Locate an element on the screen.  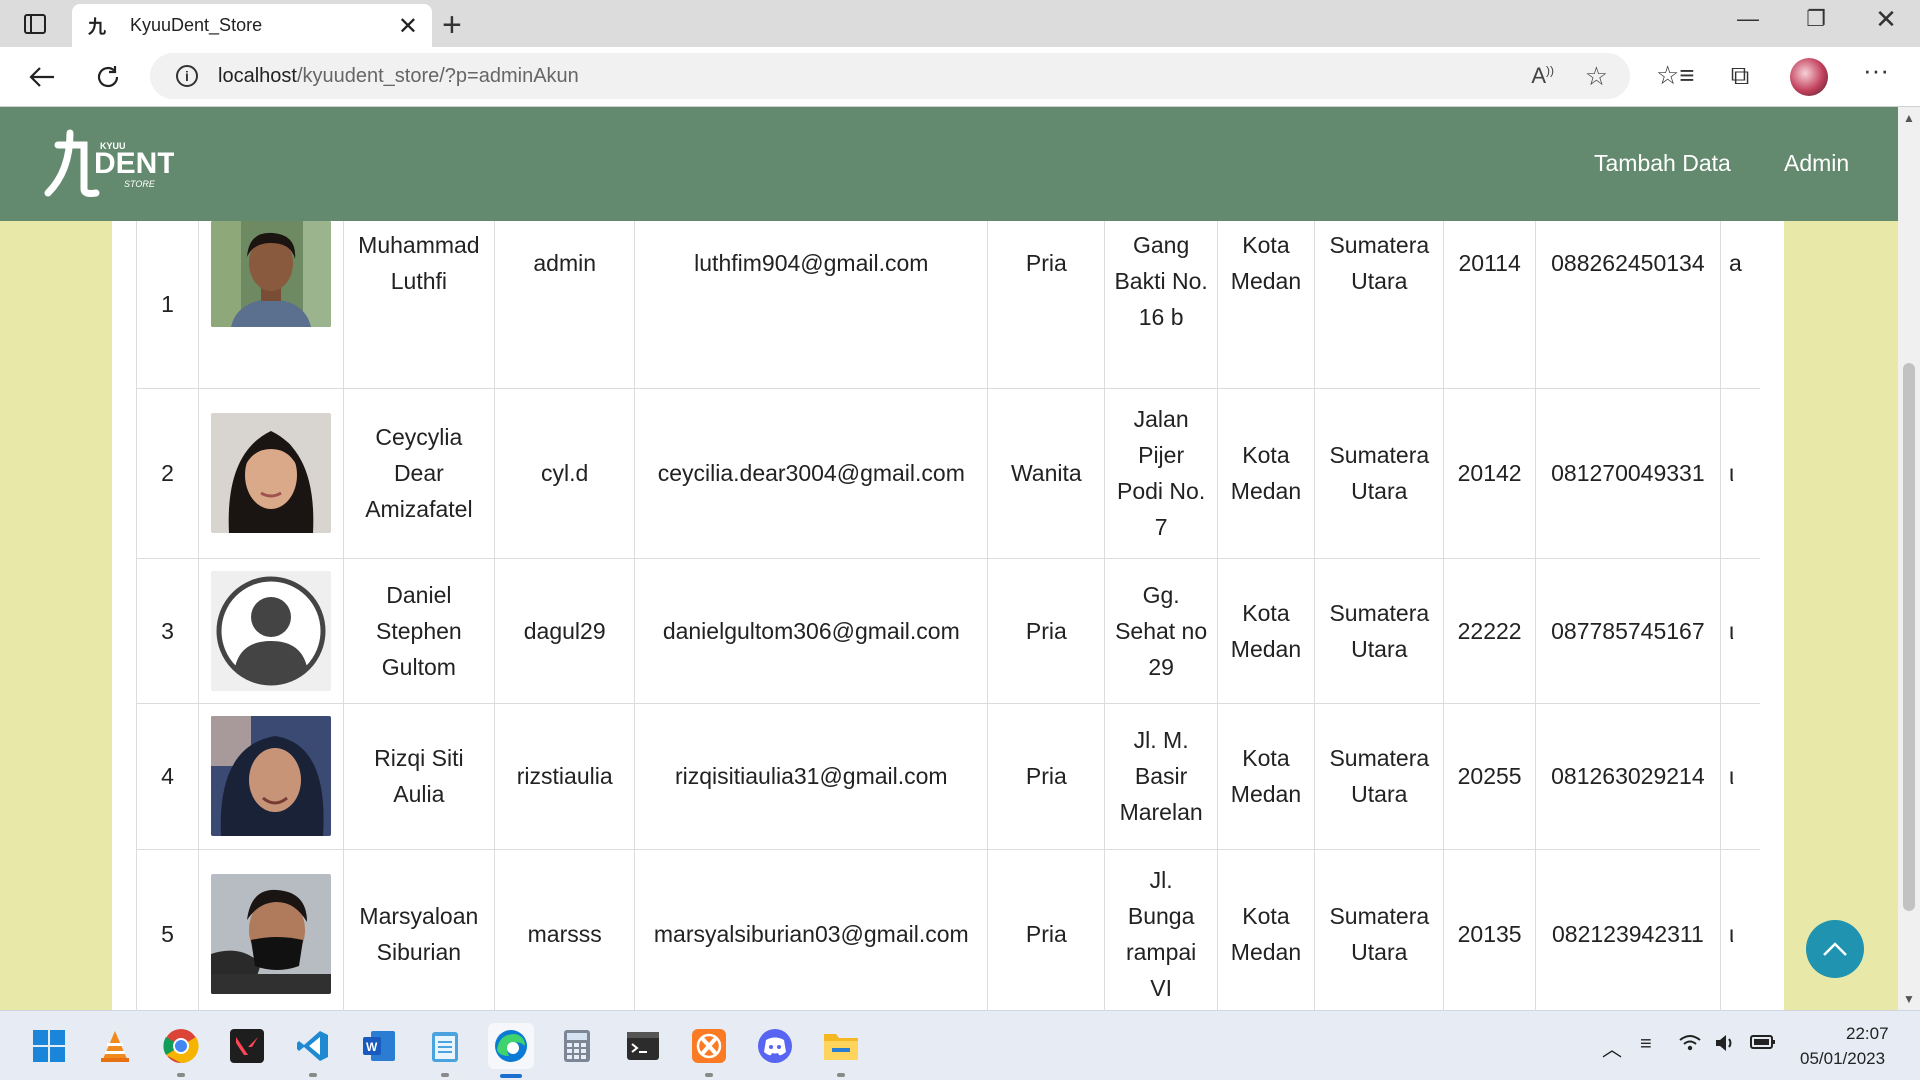
cell-name: Marsyaloan Siburian is located at coordinates (419, 929).